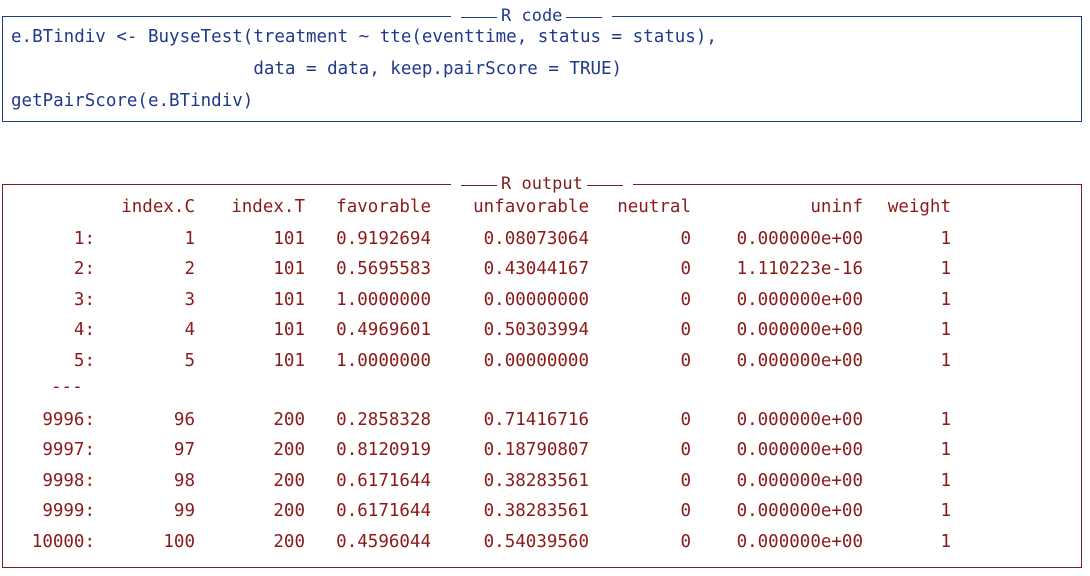 The height and width of the screenshot is (576, 1090). I want to click on table-cell: 0.54039560, so click(536, 541).